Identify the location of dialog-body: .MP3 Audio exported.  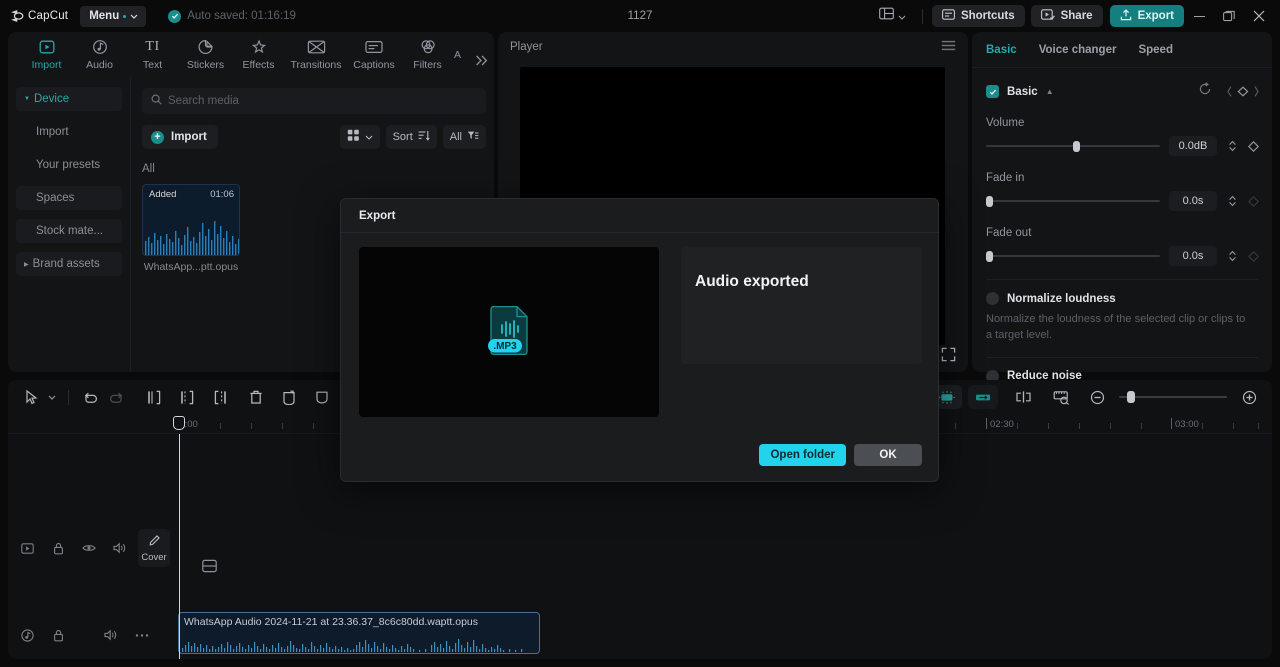
(639, 325).